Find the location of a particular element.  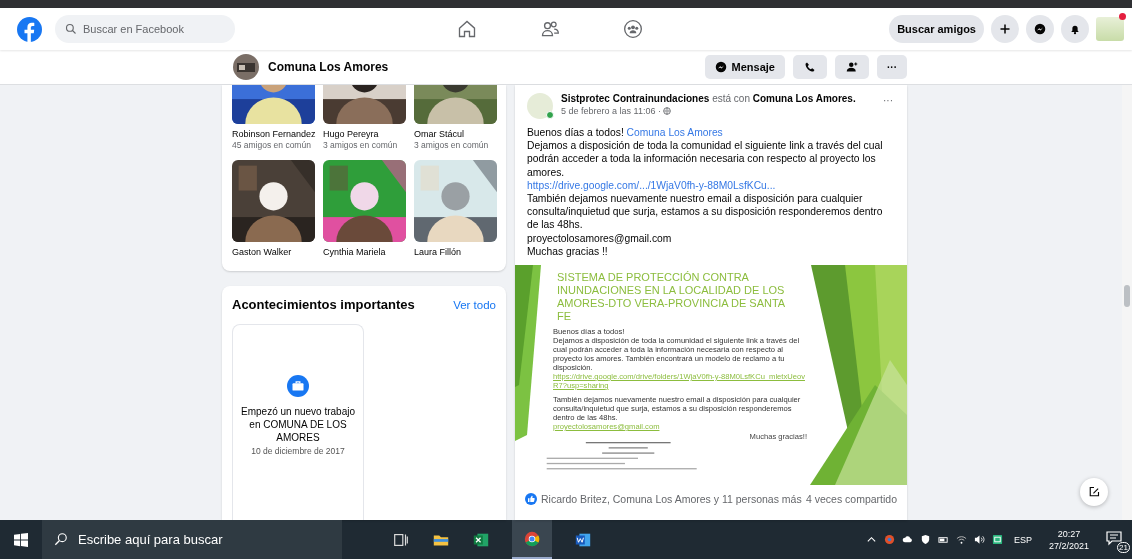

new-message-button is located at coordinates (1094, 492).